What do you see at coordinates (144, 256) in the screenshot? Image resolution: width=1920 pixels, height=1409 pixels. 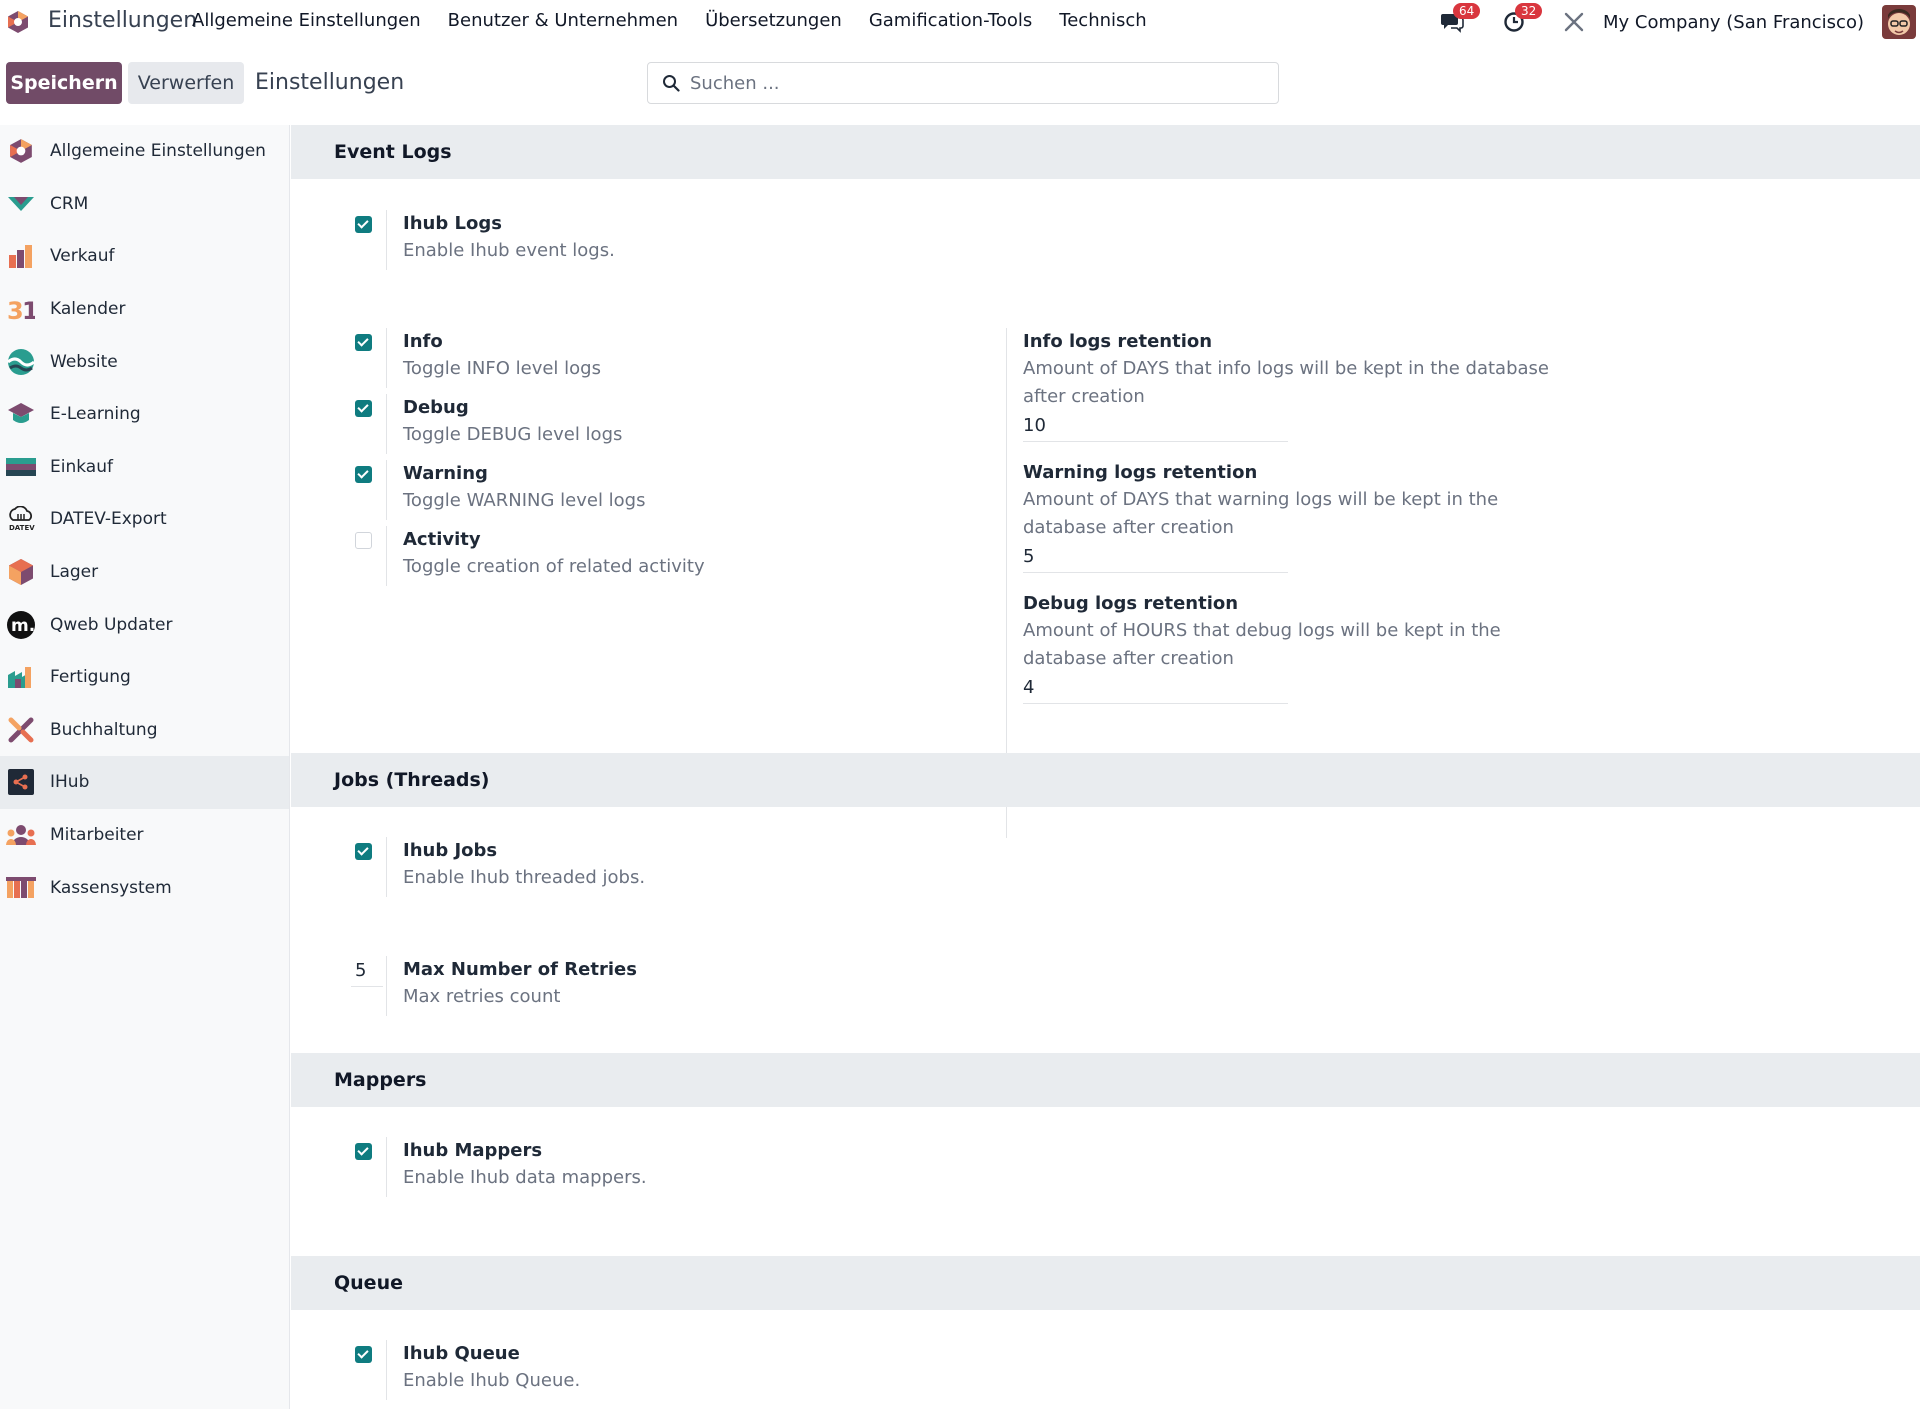 I see `sidebar-item-sales: Verkauf` at bounding box center [144, 256].